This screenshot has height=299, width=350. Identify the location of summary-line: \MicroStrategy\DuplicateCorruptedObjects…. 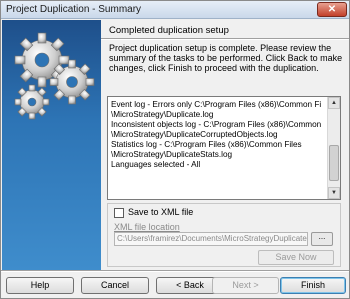
(194, 134).